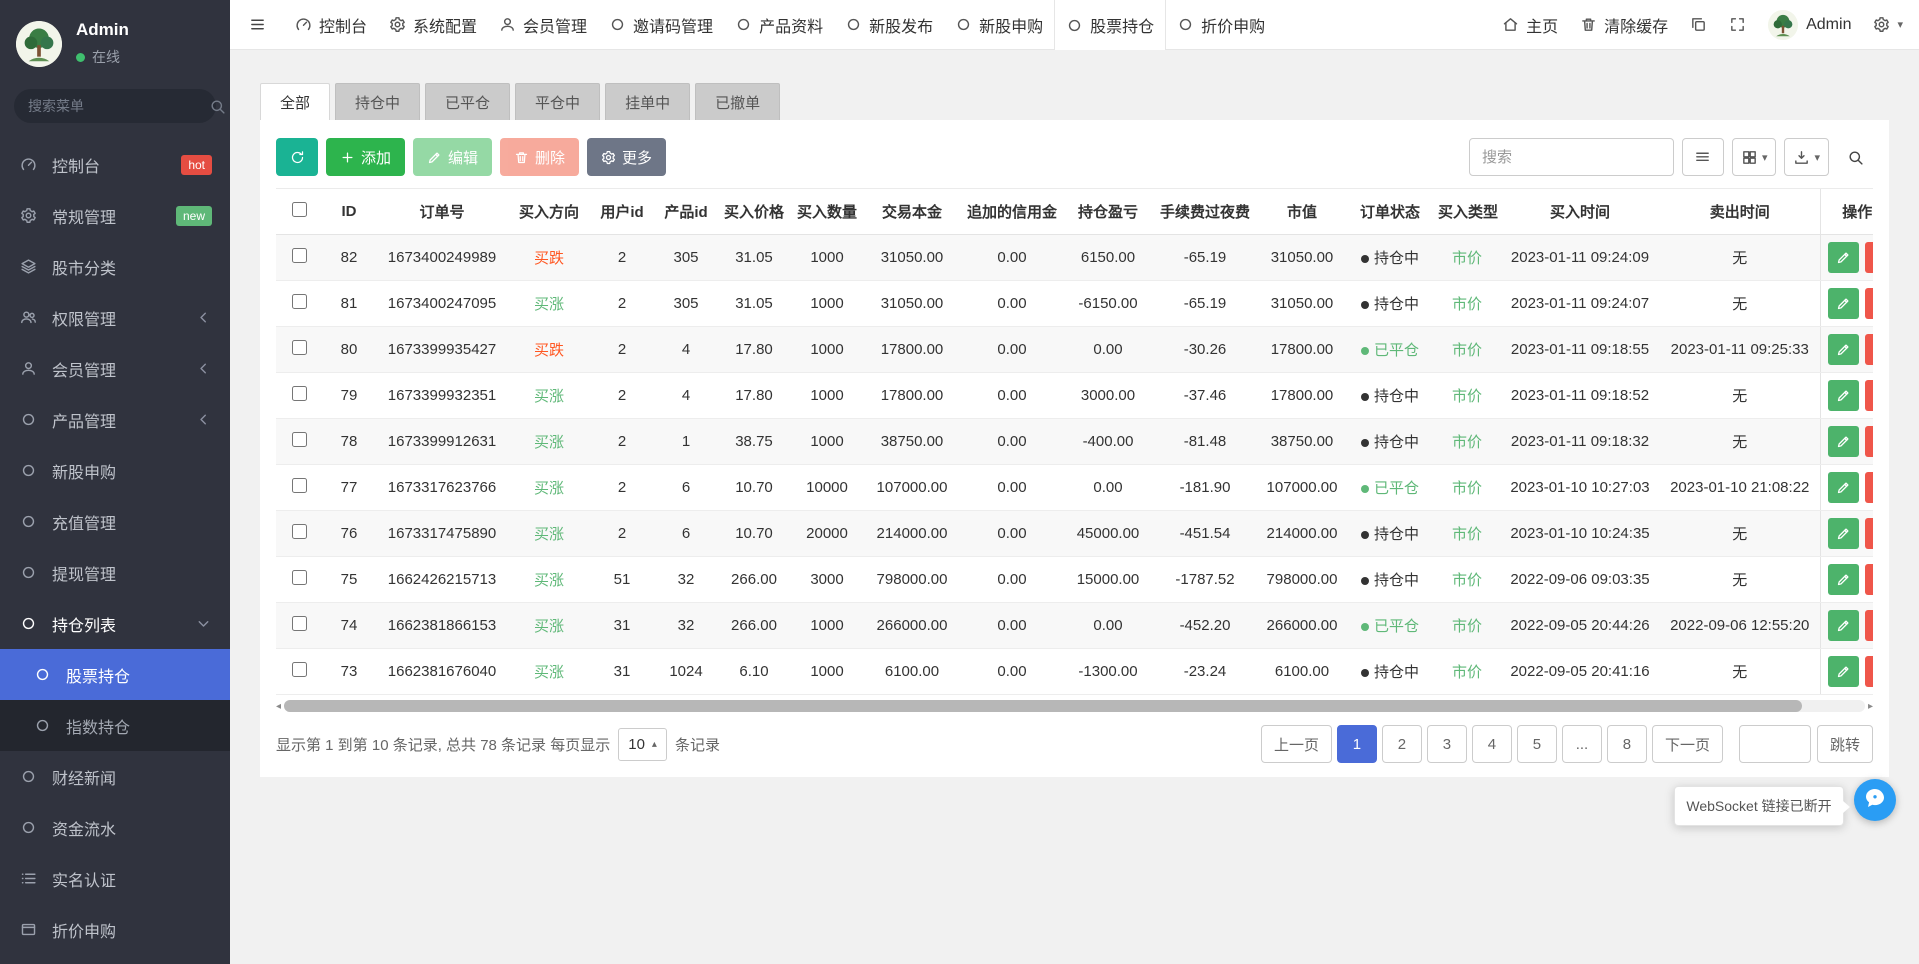 This screenshot has width=1919, height=964. I want to click on delete-button: 删除, so click(540, 157).